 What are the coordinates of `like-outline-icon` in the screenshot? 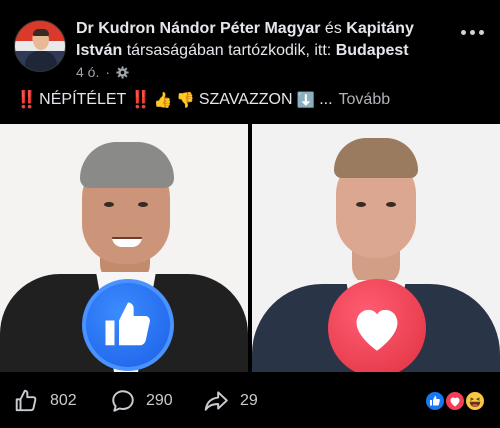 It's located at (26, 400).